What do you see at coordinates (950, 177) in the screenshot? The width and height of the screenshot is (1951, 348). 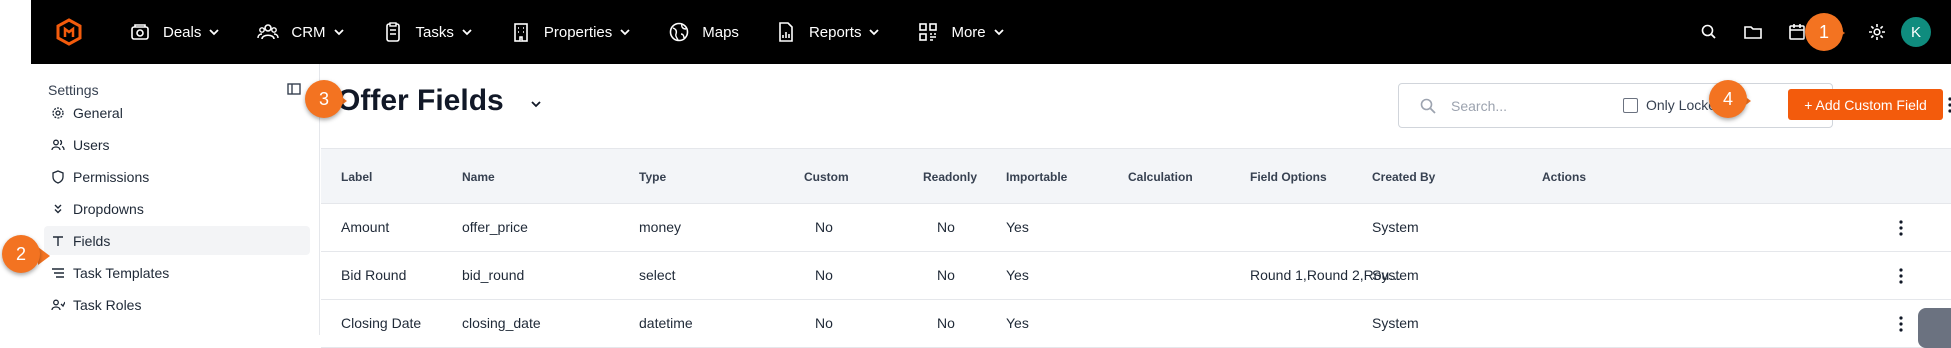 I see `column-header: Readonly` at bounding box center [950, 177].